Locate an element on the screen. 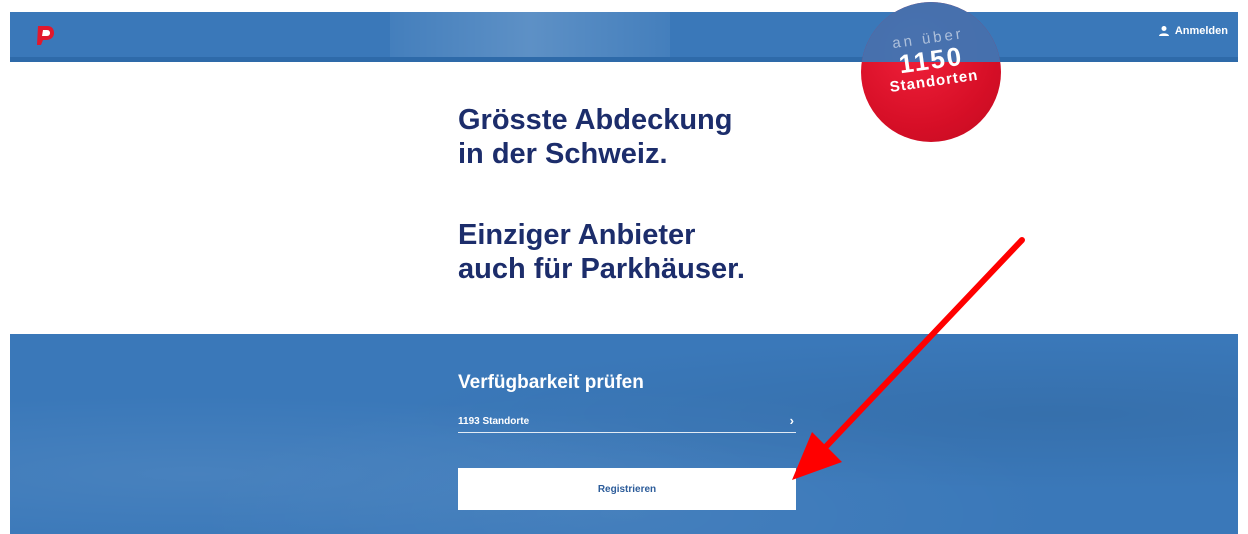 The height and width of the screenshot is (534, 1248). location-value: 1193 Standorte is located at coordinates (494, 421).